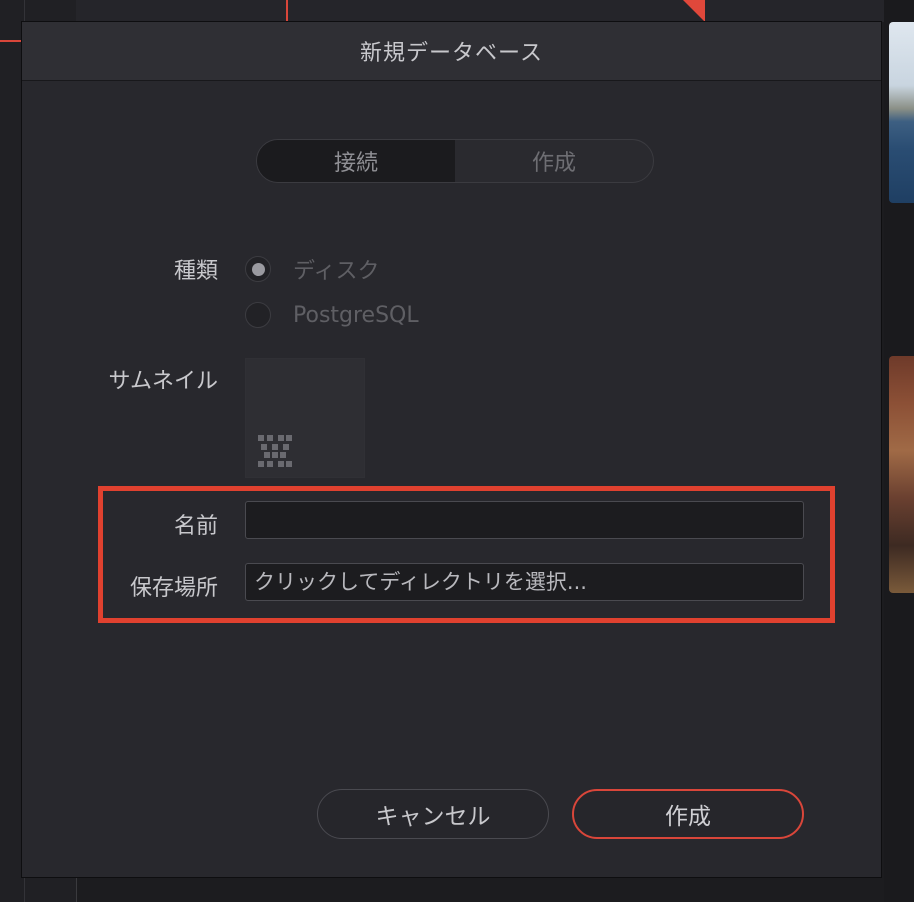 Image resolution: width=914 pixels, height=902 pixels. I want to click on create-button: 作成, so click(688, 814).